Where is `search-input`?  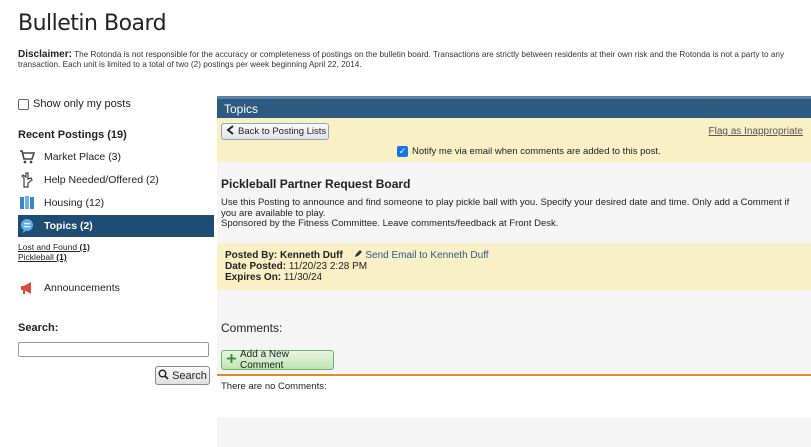
search-input is located at coordinates (113, 349).